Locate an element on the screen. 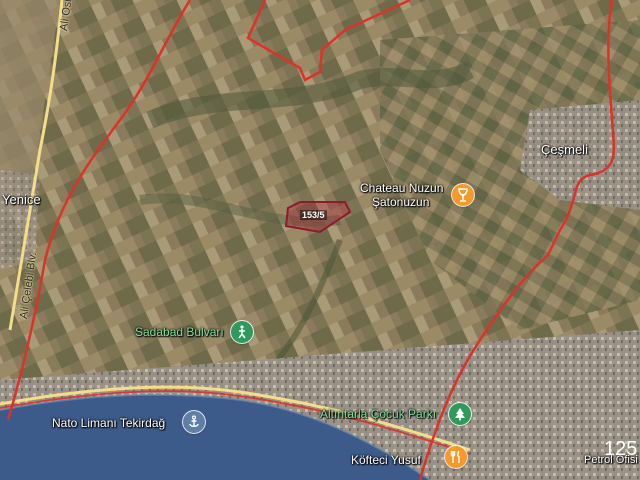 This screenshot has height=480, width=640. pedestrian-icon is located at coordinates (242, 332).